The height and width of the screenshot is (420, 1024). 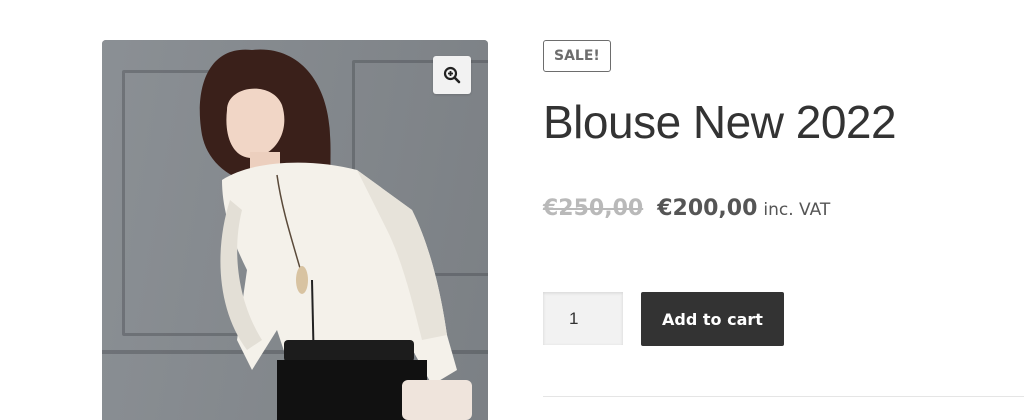 I want to click on old-price: €250,00, so click(x=593, y=208).